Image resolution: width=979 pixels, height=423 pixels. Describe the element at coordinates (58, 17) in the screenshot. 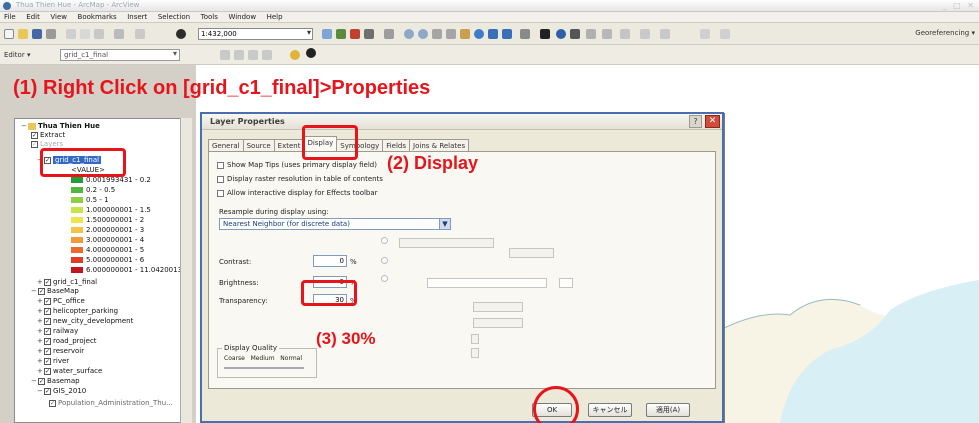

I see `menu-view: View` at that location.